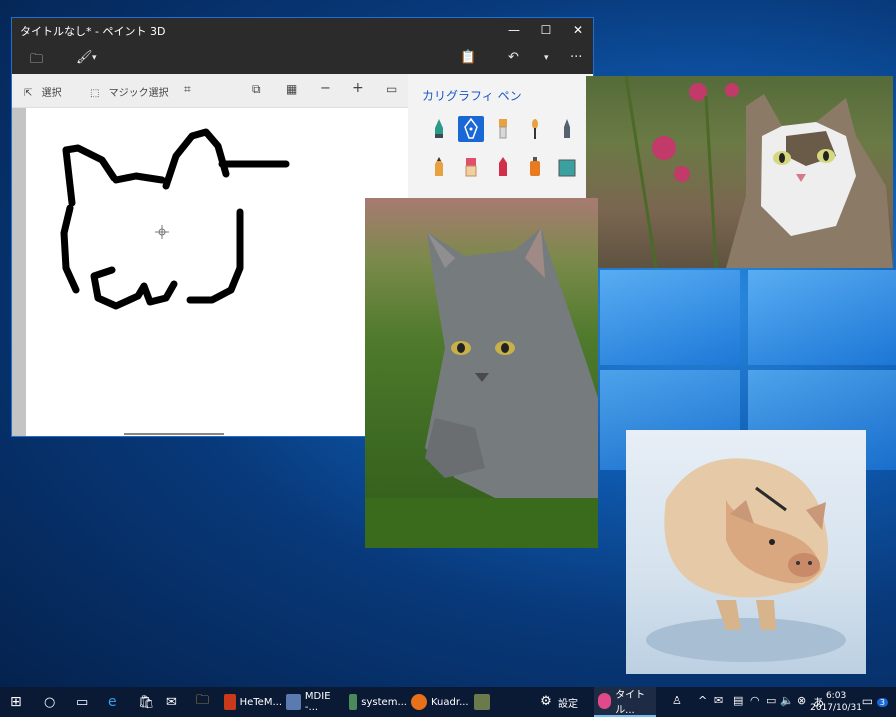  I want to click on pencil-brush, so click(439, 167).